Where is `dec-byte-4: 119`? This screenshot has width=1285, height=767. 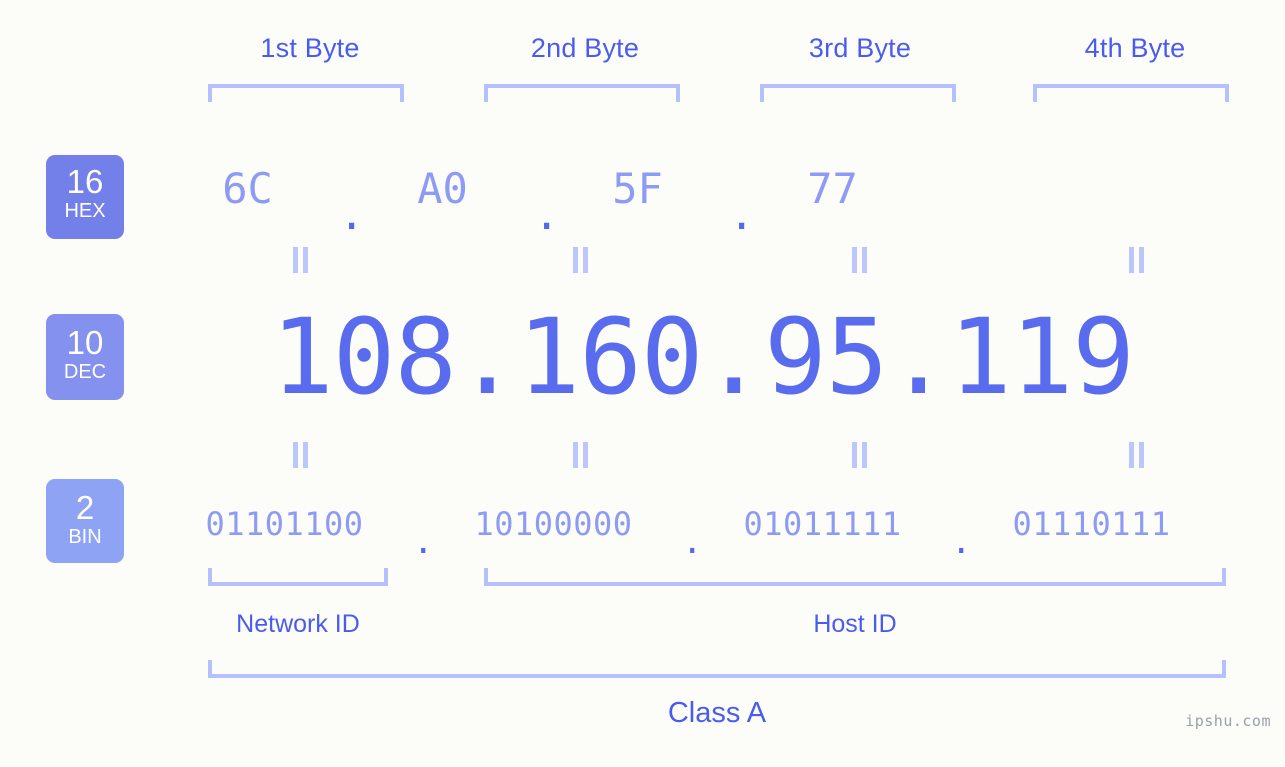
dec-byte-4: 119 is located at coordinates (1041, 357).